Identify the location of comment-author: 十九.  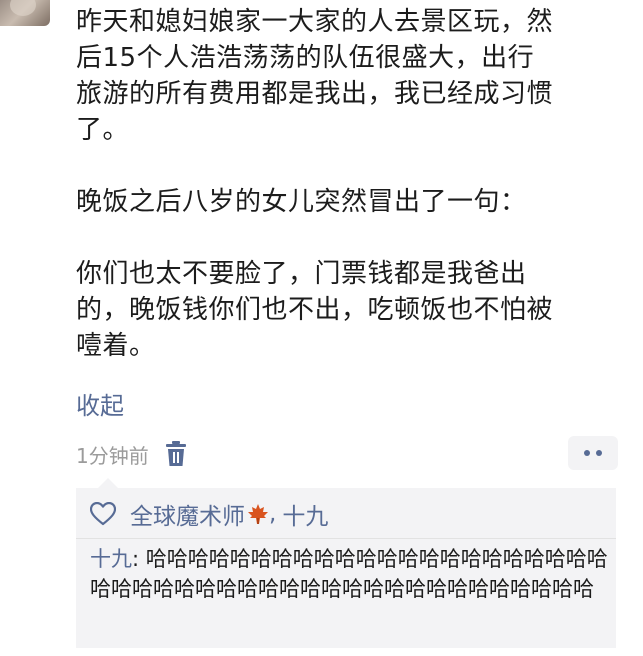
(111, 559).